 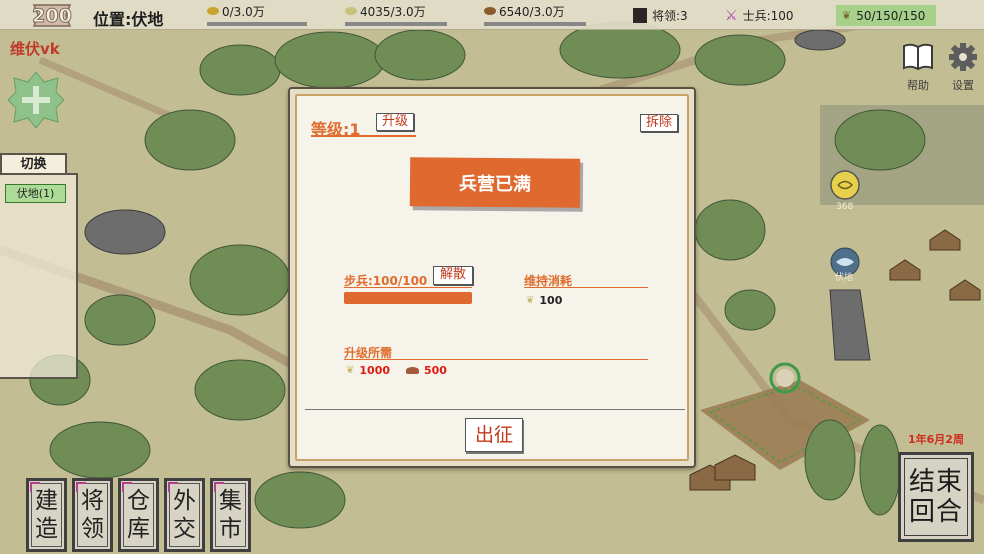 What do you see at coordinates (35, 49) in the screenshot?
I see `player-name: 维伏vk` at bounding box center [35, 49].